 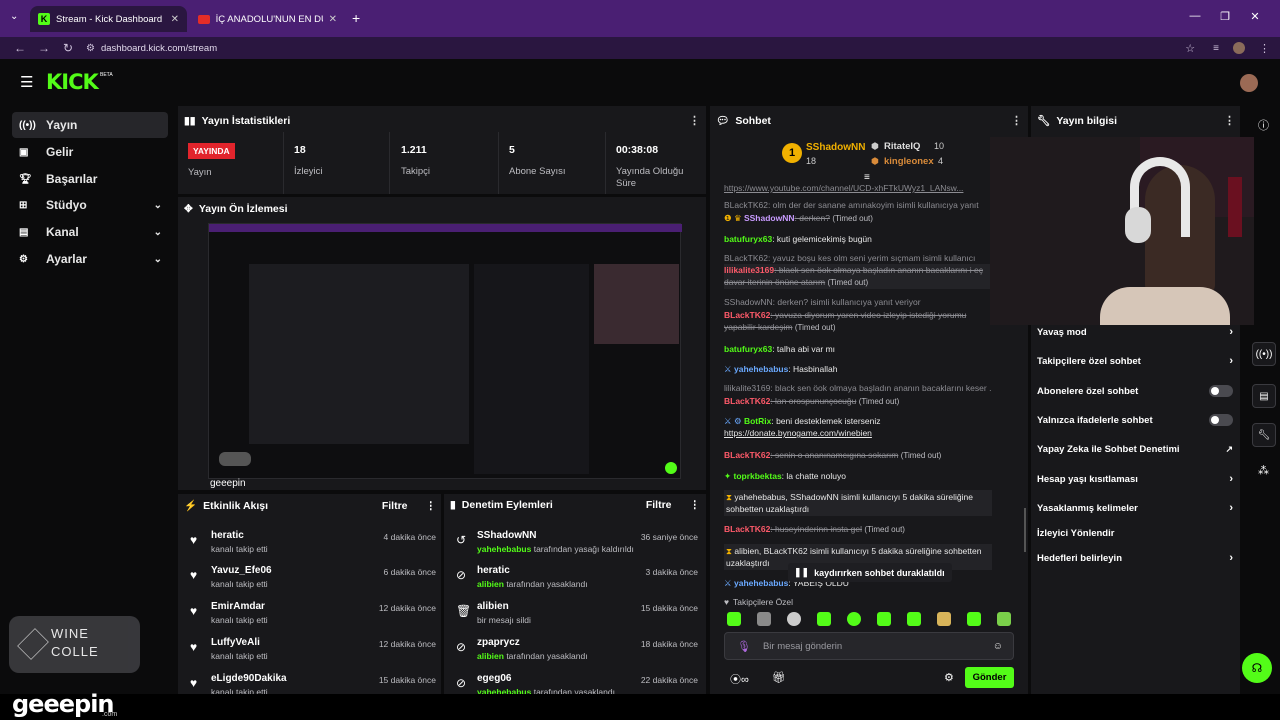 I want to click on points-icon: ⦿∞, so click(x=739, y=679).